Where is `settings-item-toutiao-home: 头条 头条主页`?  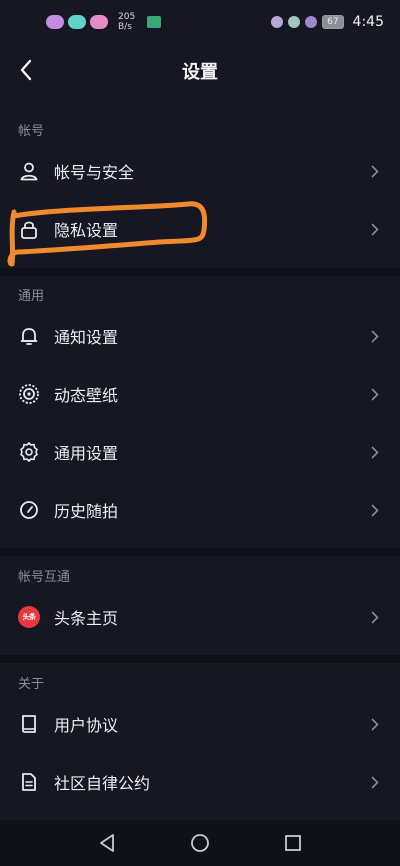 settings-item-toutiao-home: 头条 头条主页 is located at coordinates (200, 617).